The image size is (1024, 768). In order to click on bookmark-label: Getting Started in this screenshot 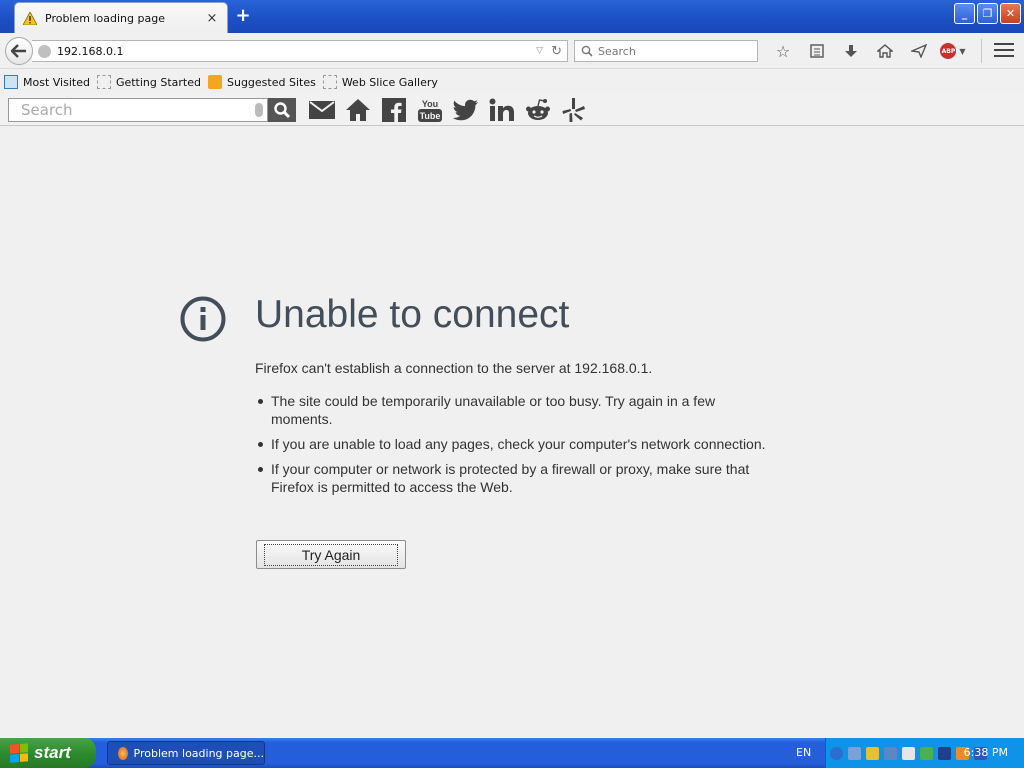, I will do `click(158, 82)`.